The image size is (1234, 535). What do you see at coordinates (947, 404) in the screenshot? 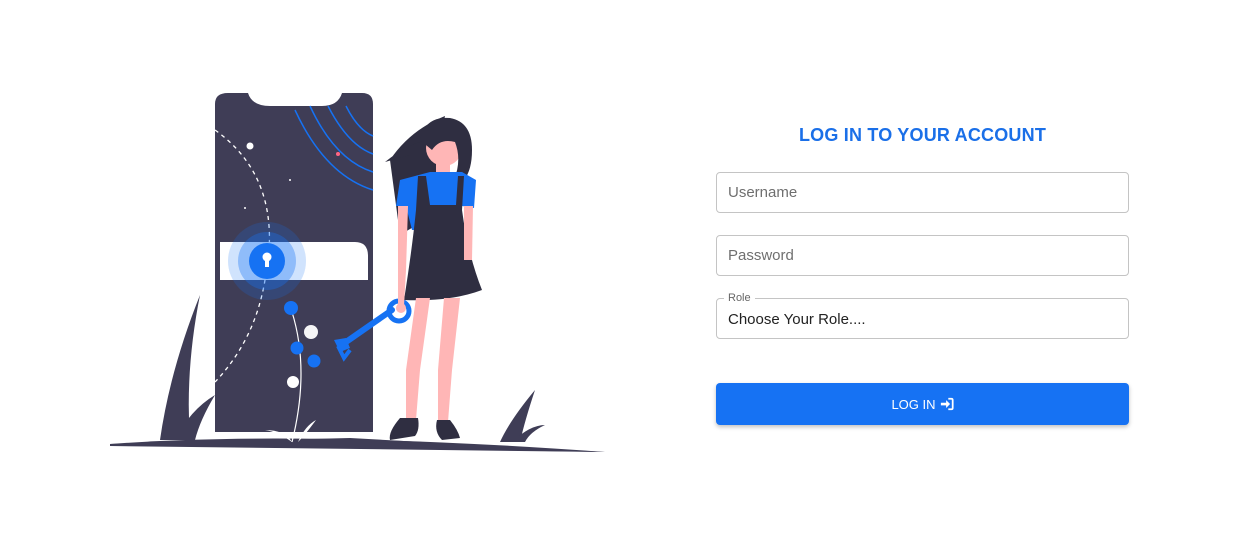
I see `sign-in-icon` at bounding box center [947, 404].